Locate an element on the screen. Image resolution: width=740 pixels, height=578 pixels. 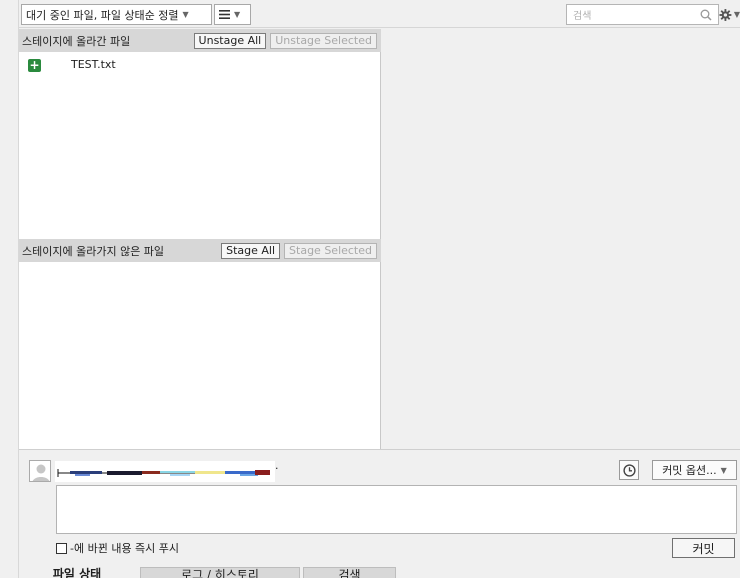
unstage-all-button: Unstage All is located at coordinates (230, 40).